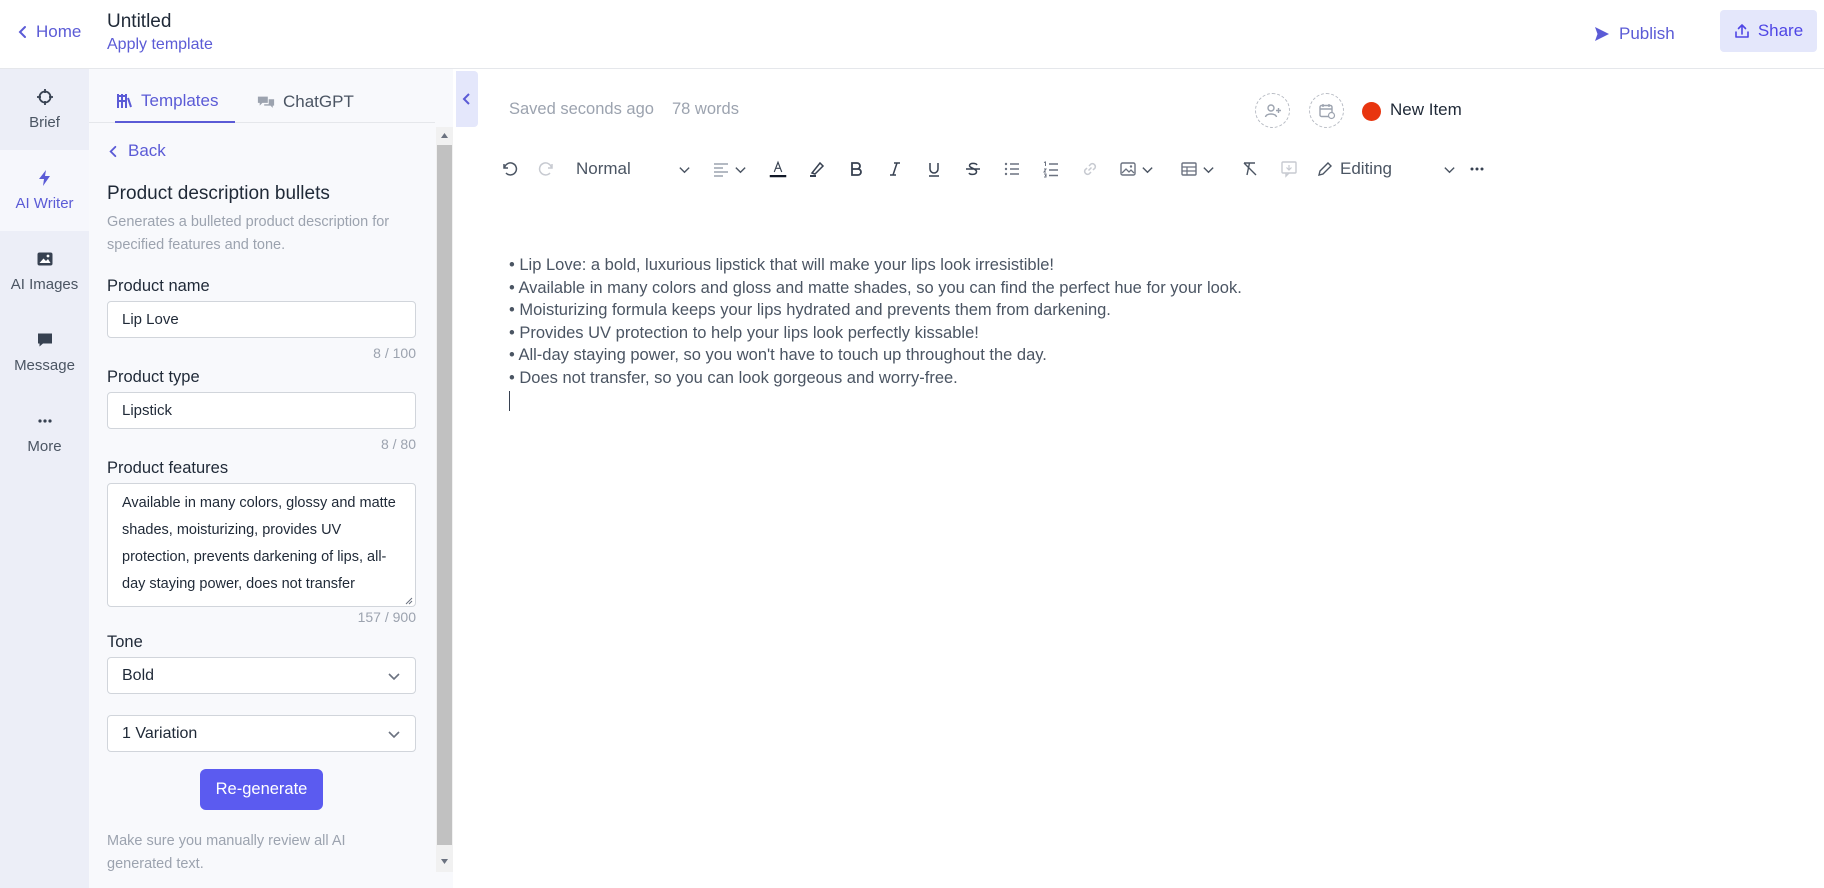 The width and height of the screenshot is (1824, 888). I want to click on clear-formatting-button, so click(1250, 169).